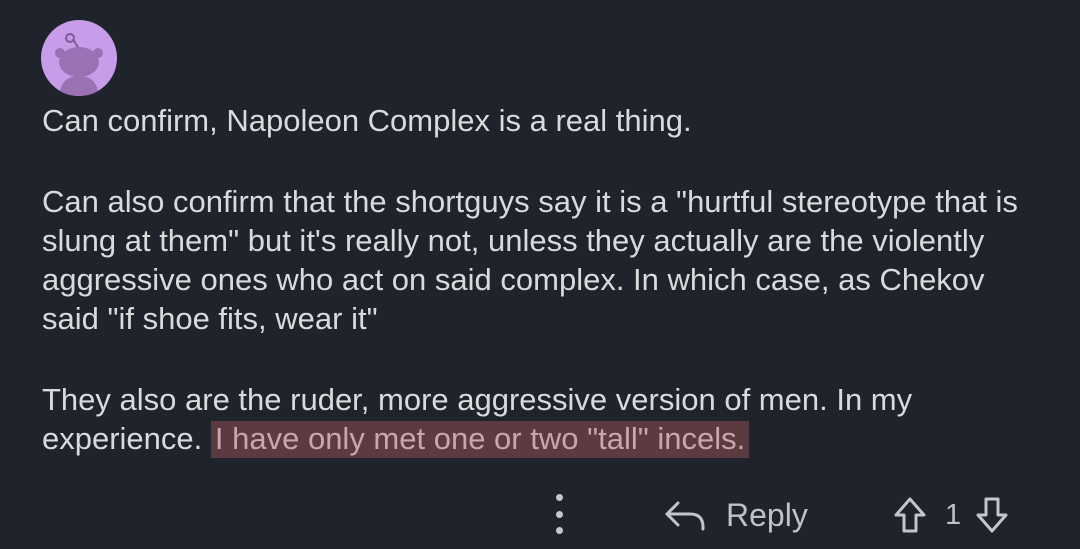 The image size is (1080, 549). I want to click on downvote-button, so click(992, 515).